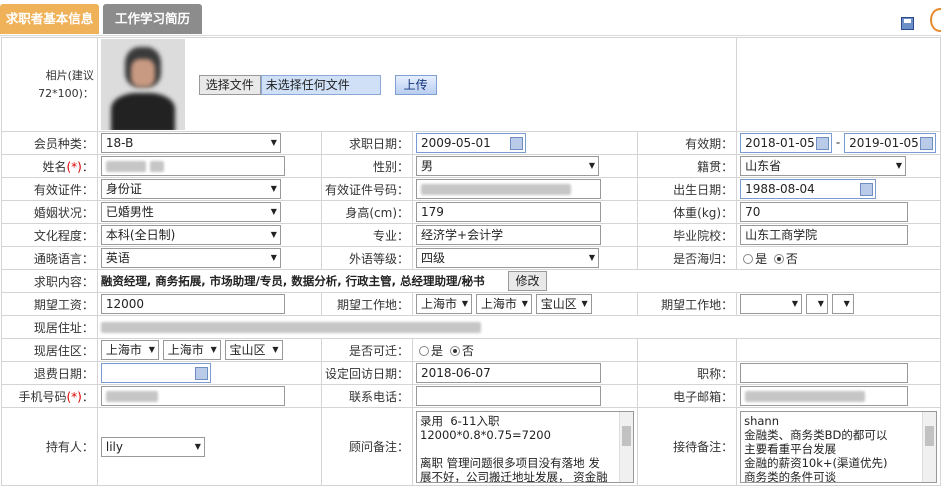 Image resolution: width=941 pixels, height=486 pixels. What do you see at coordinates (791, 258) in the screenshot?
I see `overseas-no-label: 否` at bounding box center [791, 258].